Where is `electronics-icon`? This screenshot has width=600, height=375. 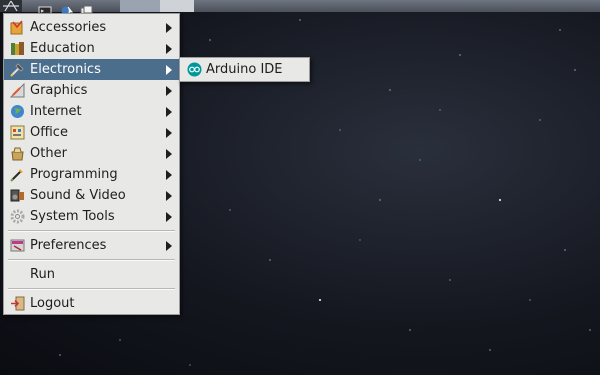
electronics-icon is located at coordinates (17, 70).